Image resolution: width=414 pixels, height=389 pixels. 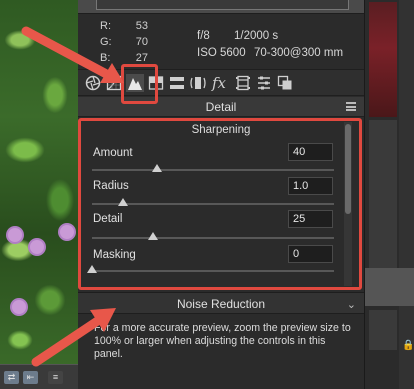 I want to click on filmstrip, so click(x=389, y=194).